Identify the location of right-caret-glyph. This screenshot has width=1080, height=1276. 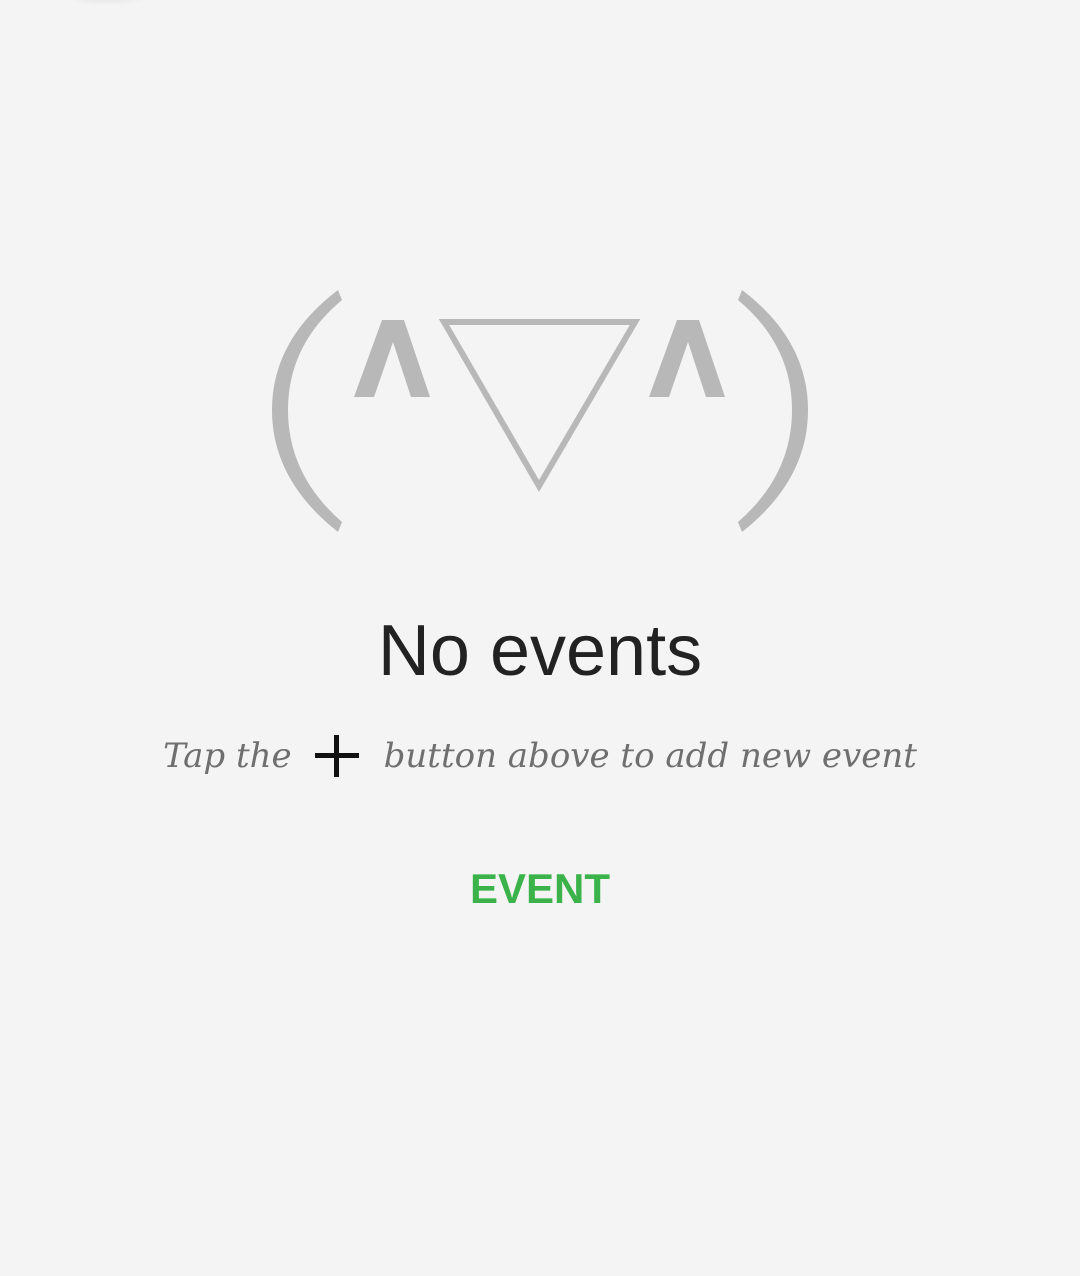
(687, 358).